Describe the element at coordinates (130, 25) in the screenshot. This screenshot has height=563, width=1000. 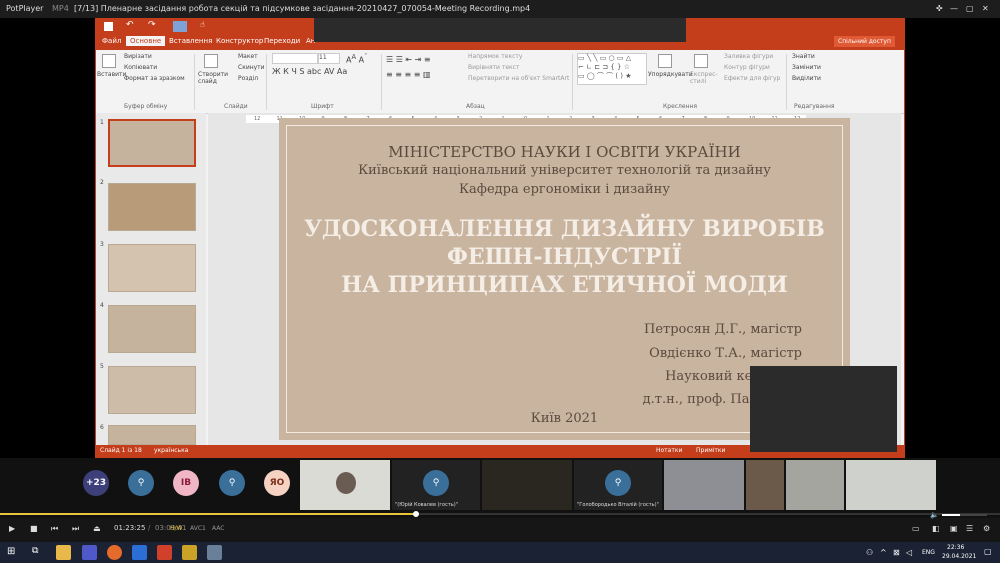
I see `undo-icon: ↶` at that location.